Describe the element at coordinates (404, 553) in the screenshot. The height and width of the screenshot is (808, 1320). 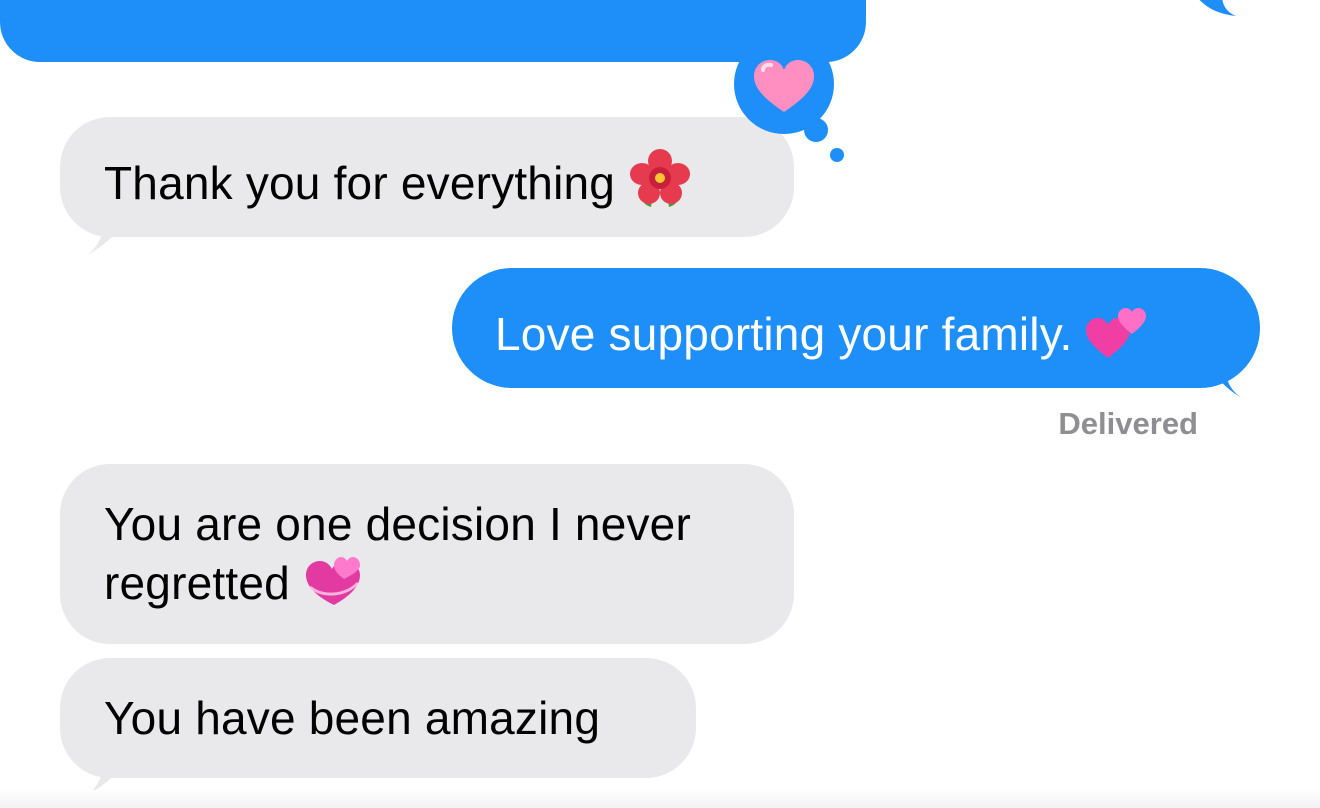
I see `message-text: You are one decision I never regretted` at that location.